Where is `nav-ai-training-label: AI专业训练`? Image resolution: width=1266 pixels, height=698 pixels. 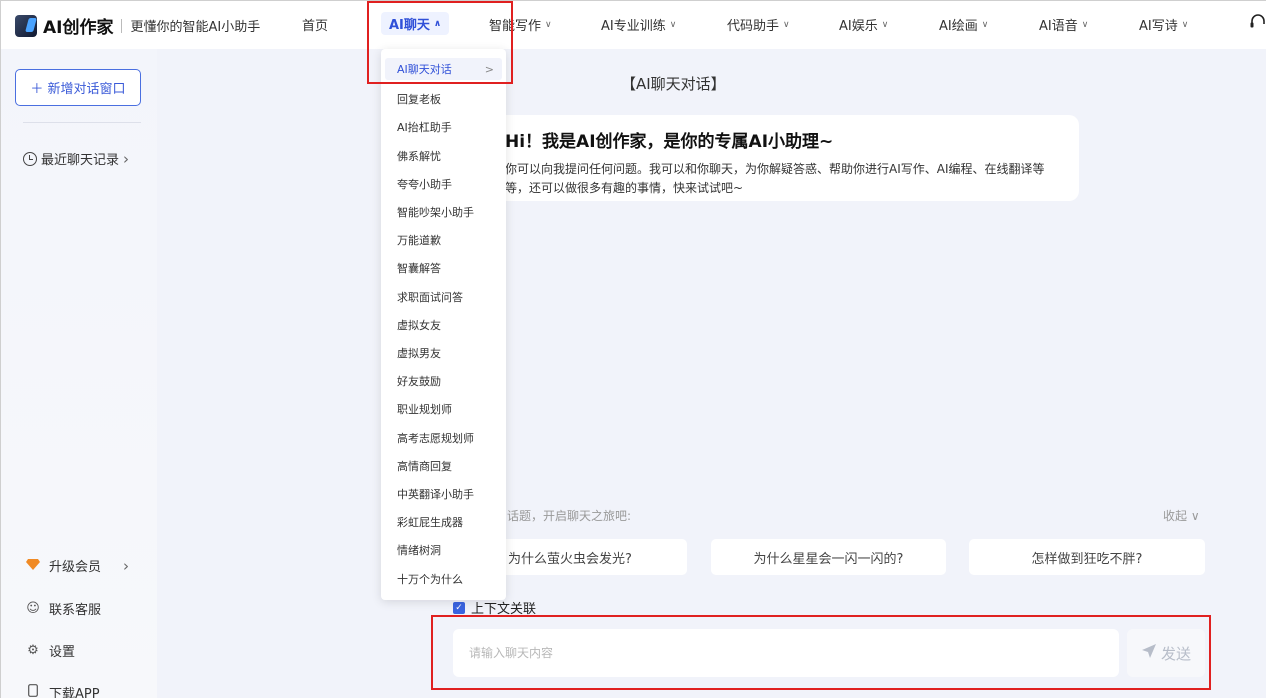 nav-ai-training-label: AI专业训练 is located at coordinates (633, 26).